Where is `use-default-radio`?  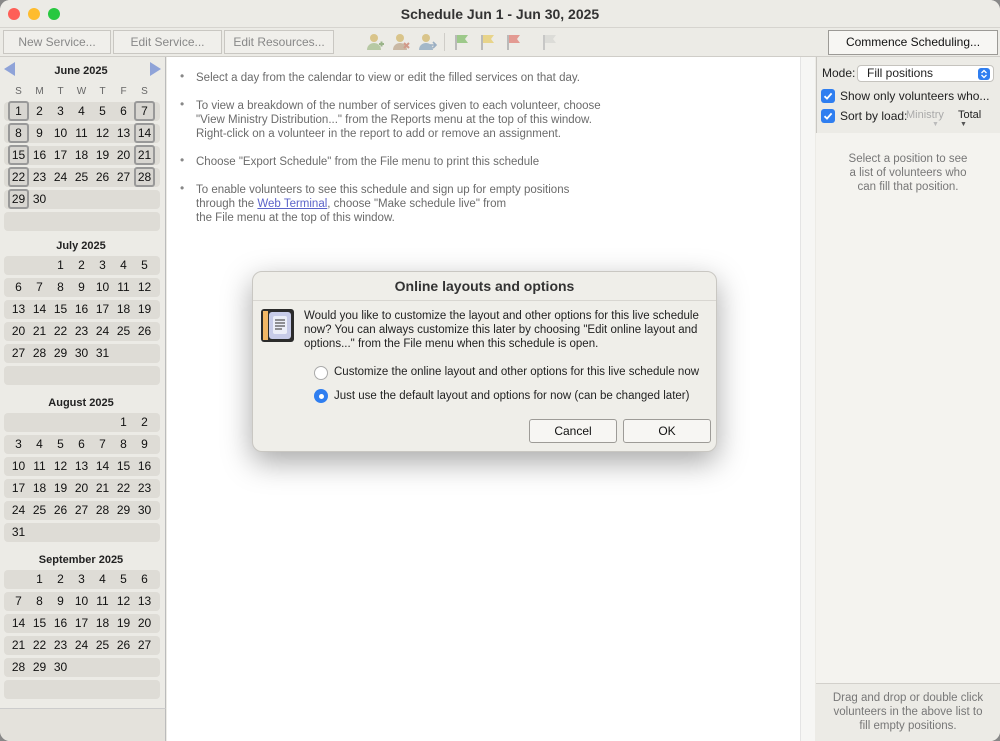 use-default-radio is located at coordinates (321, 396).